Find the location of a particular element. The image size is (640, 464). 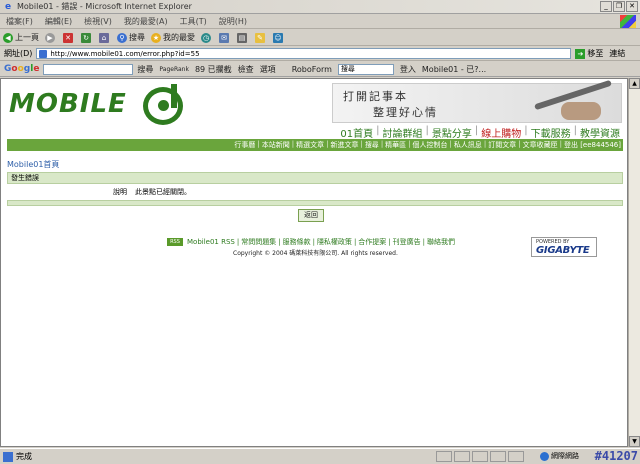

print-button: ▤ is located at coordinates (243, 37).